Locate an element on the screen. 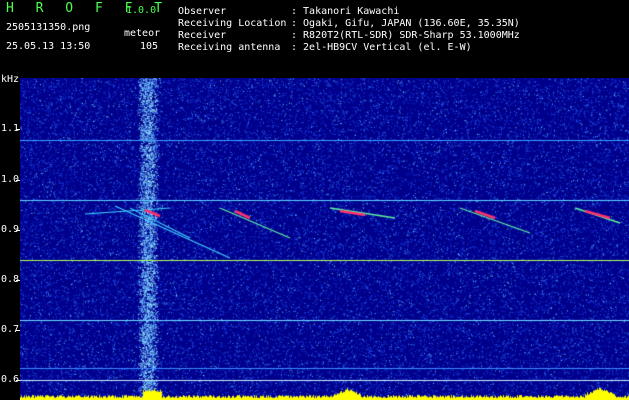 This screenshot has height=400, width=629. observer-value: : Takanori Kawachi is located at coordinates (345, 11).